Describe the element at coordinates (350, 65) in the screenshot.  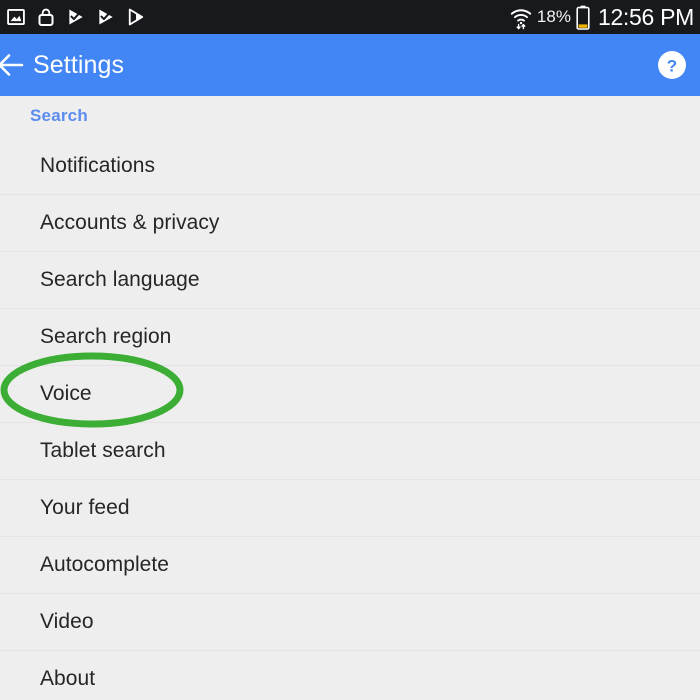
I see `app-bar: Settings ?` at that location.